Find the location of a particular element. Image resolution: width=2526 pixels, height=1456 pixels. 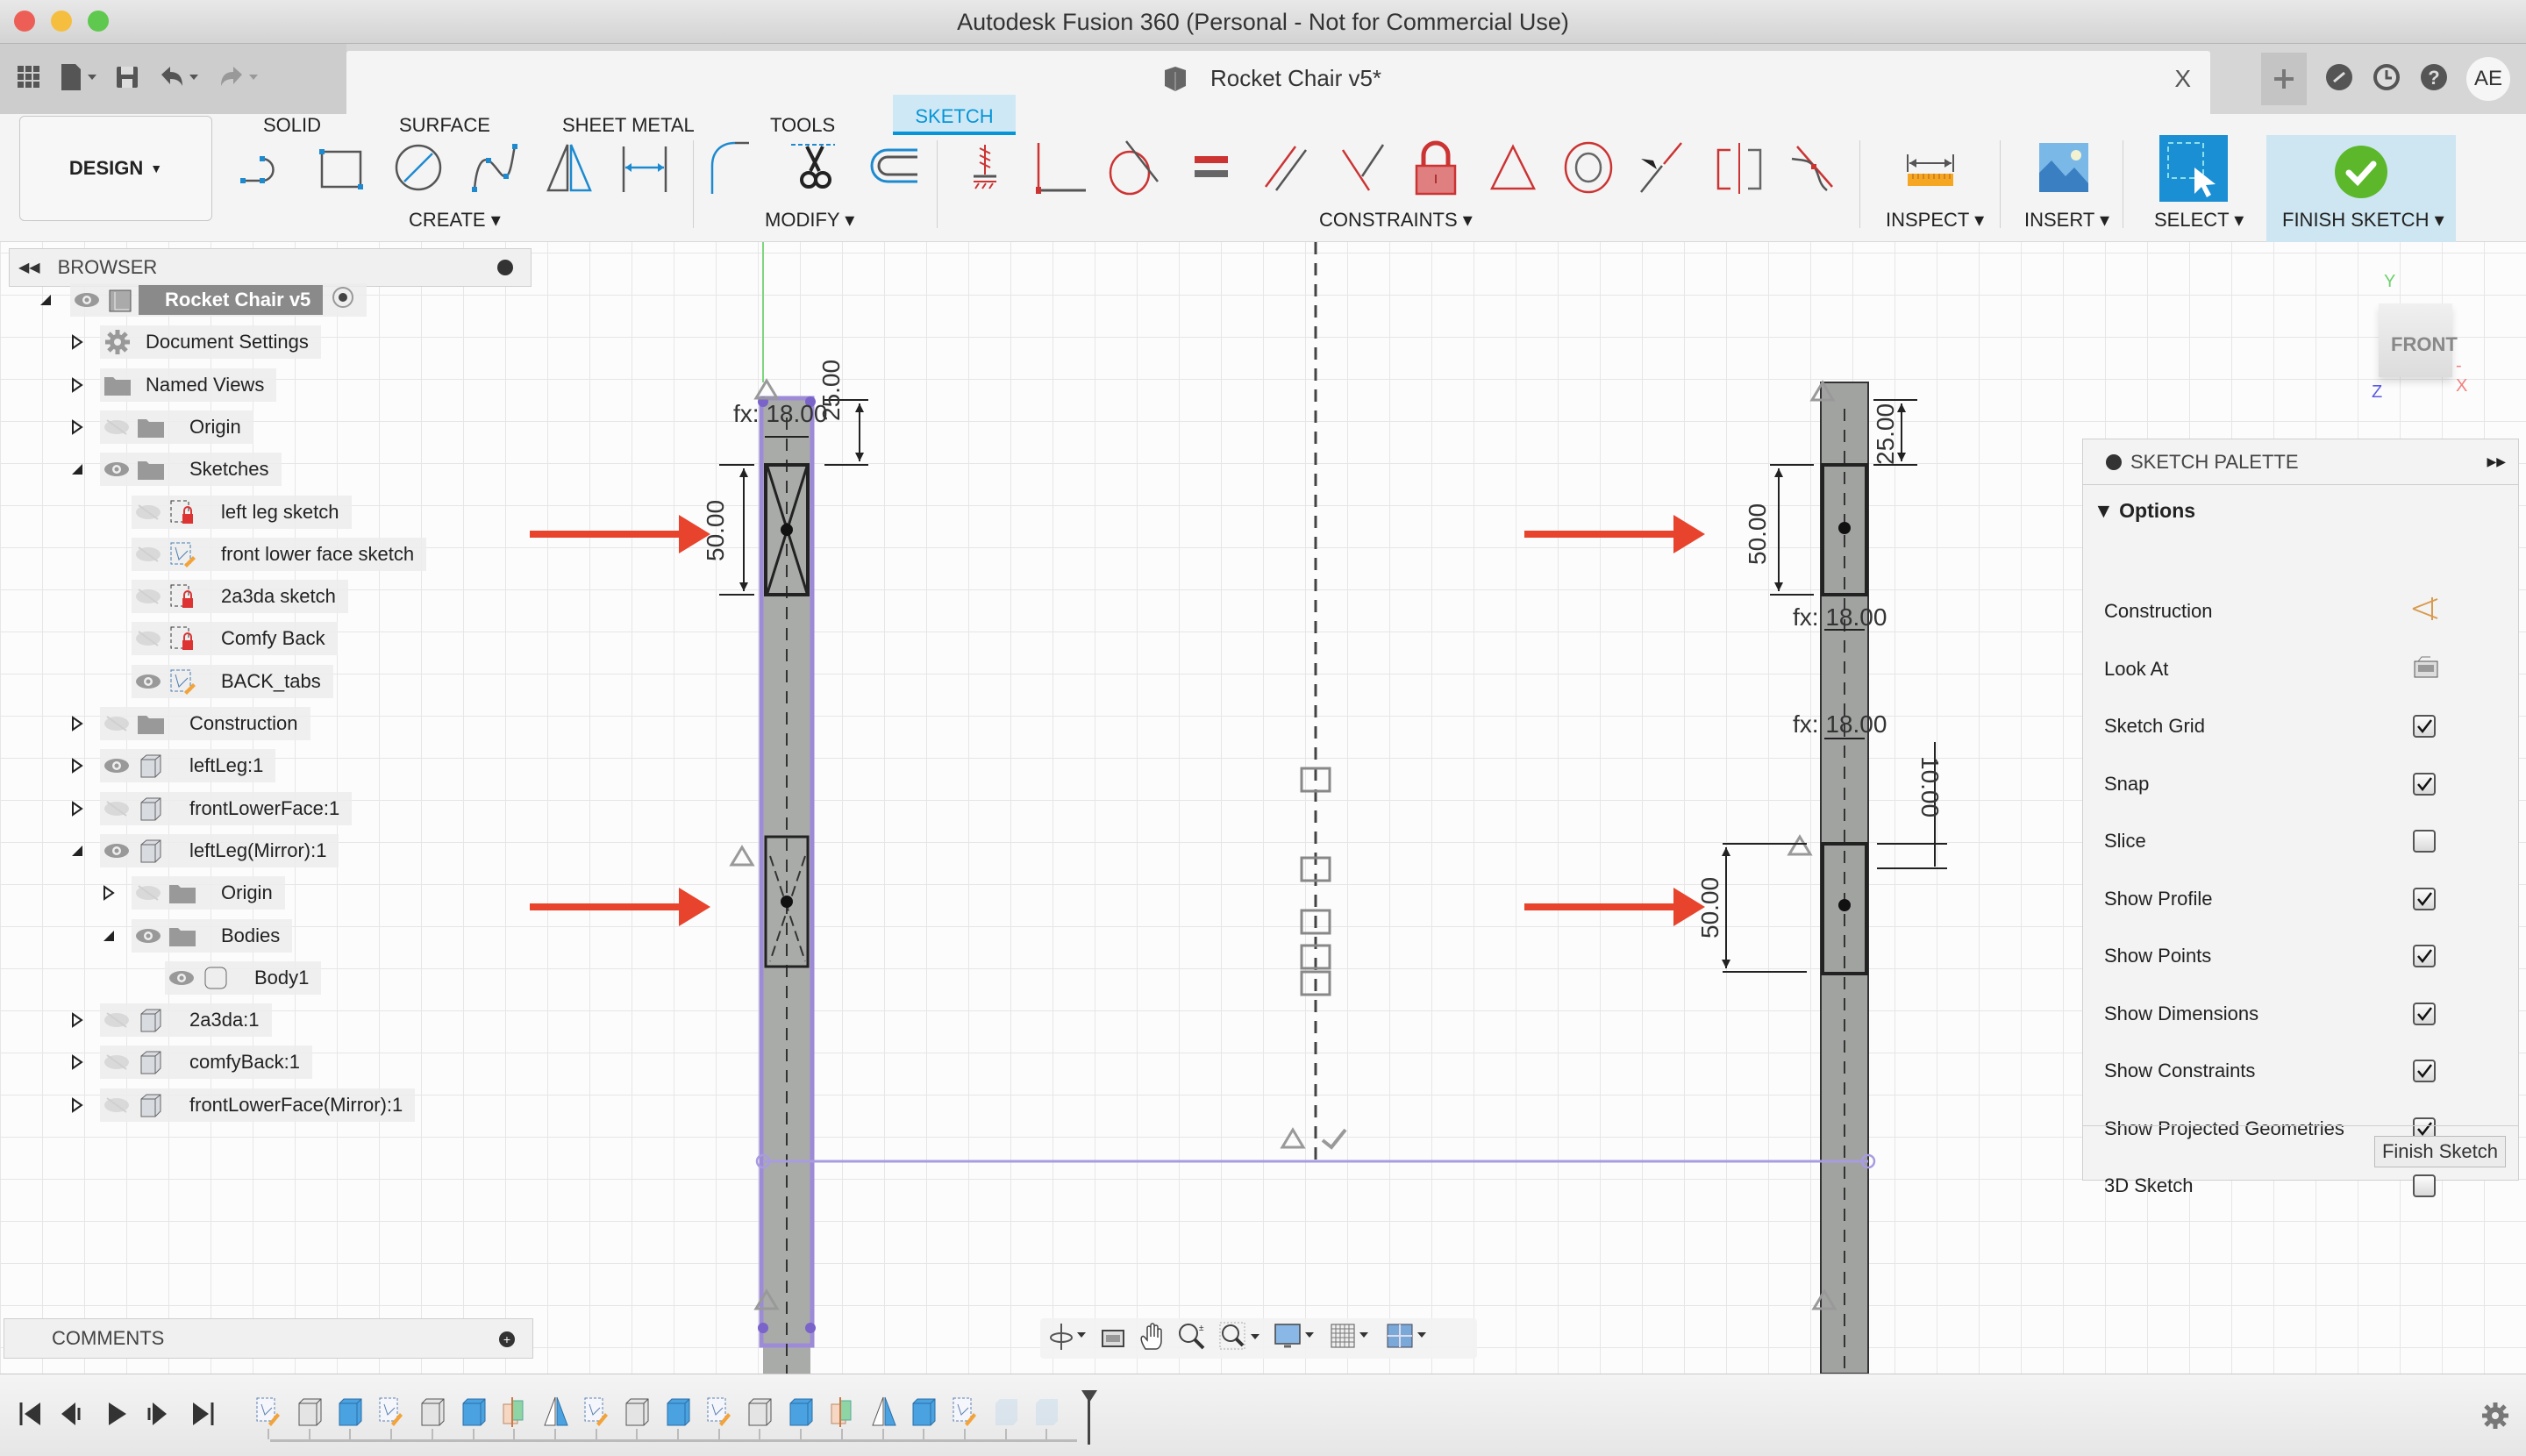

timeline-previous-icon is located at coordinates (73, 1416).